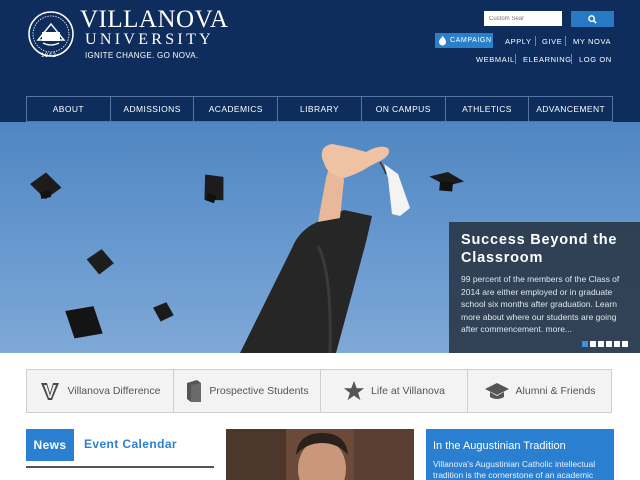  I want to click on give-link: GIVE, so click(552, 41).